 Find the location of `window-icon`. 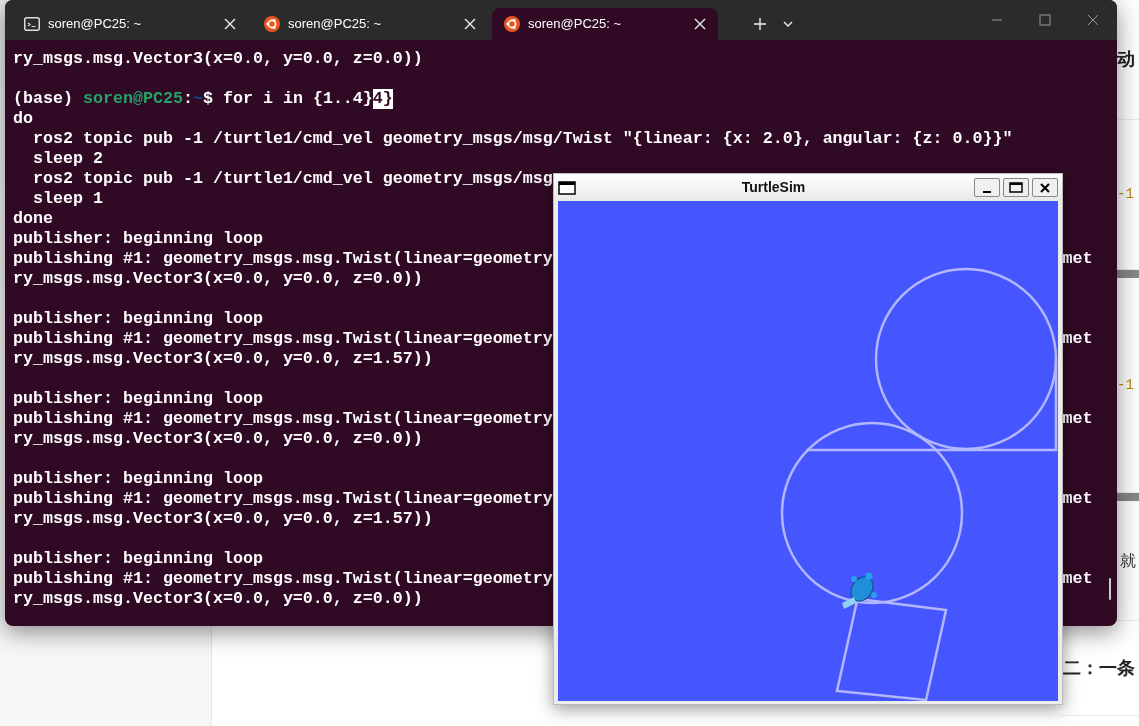

window-icon is located at coordinates (567, 187).